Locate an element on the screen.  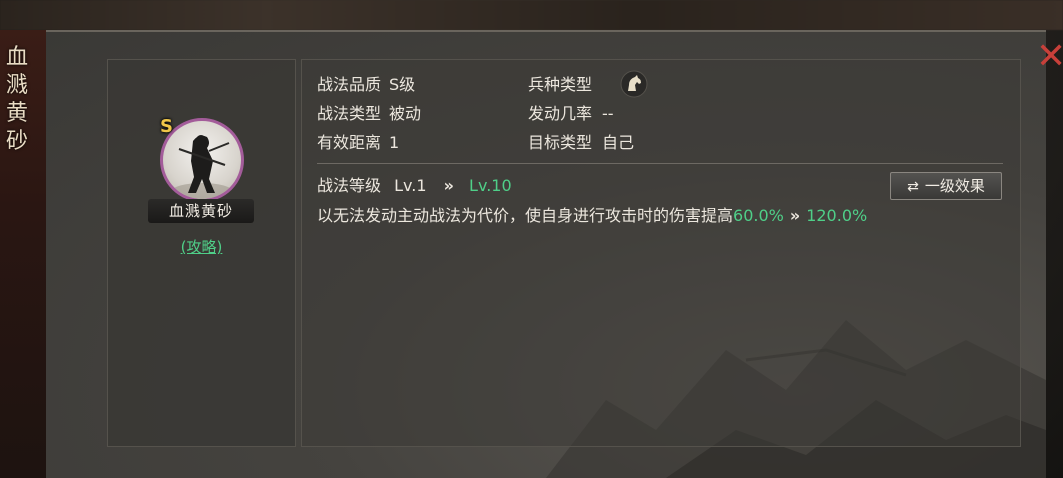
cavalry-horse-icon is located at coordinates (634, 84).